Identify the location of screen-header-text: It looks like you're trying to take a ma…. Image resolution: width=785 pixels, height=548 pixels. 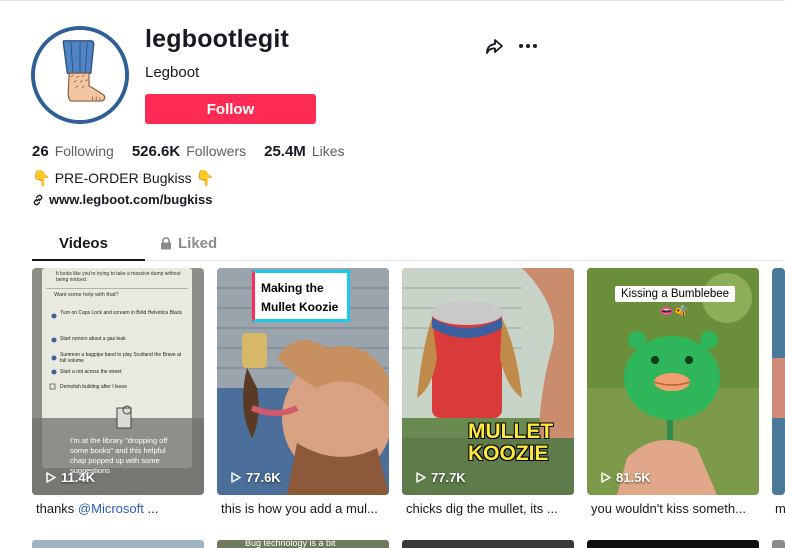
(118, 277).